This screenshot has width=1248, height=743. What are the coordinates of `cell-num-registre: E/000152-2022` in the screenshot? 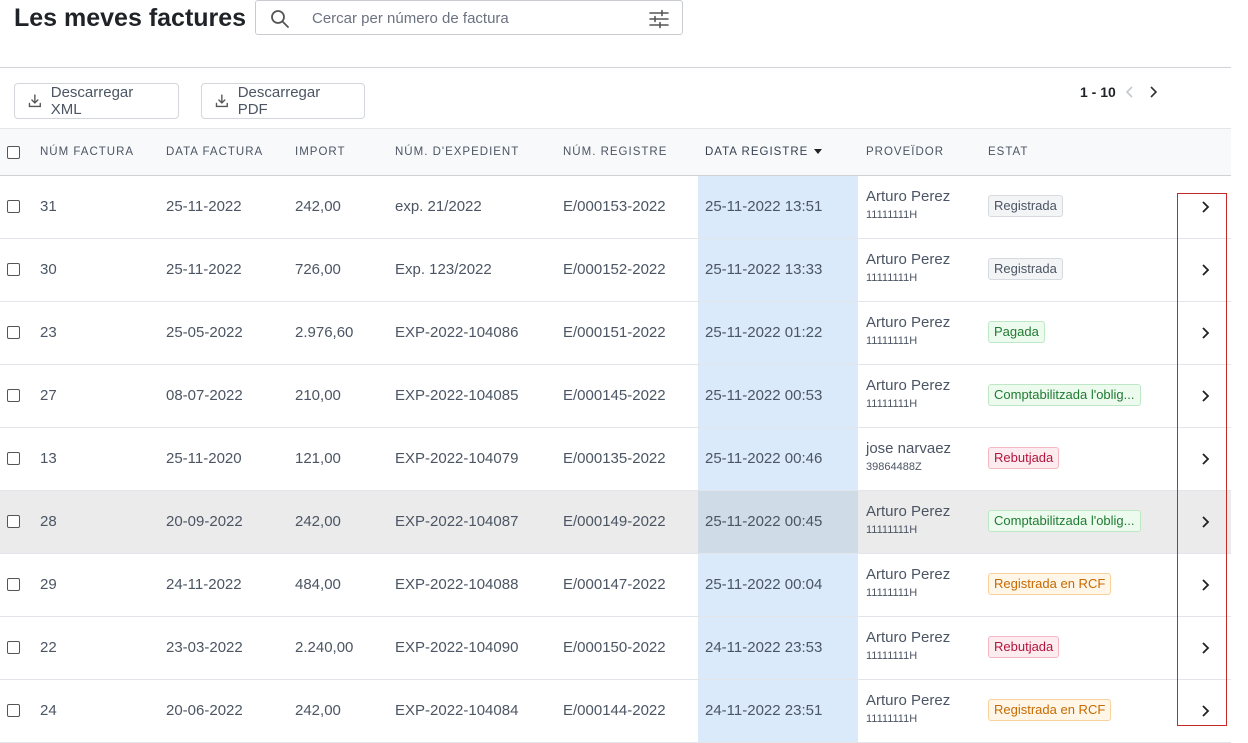 It's located at (614, 269).